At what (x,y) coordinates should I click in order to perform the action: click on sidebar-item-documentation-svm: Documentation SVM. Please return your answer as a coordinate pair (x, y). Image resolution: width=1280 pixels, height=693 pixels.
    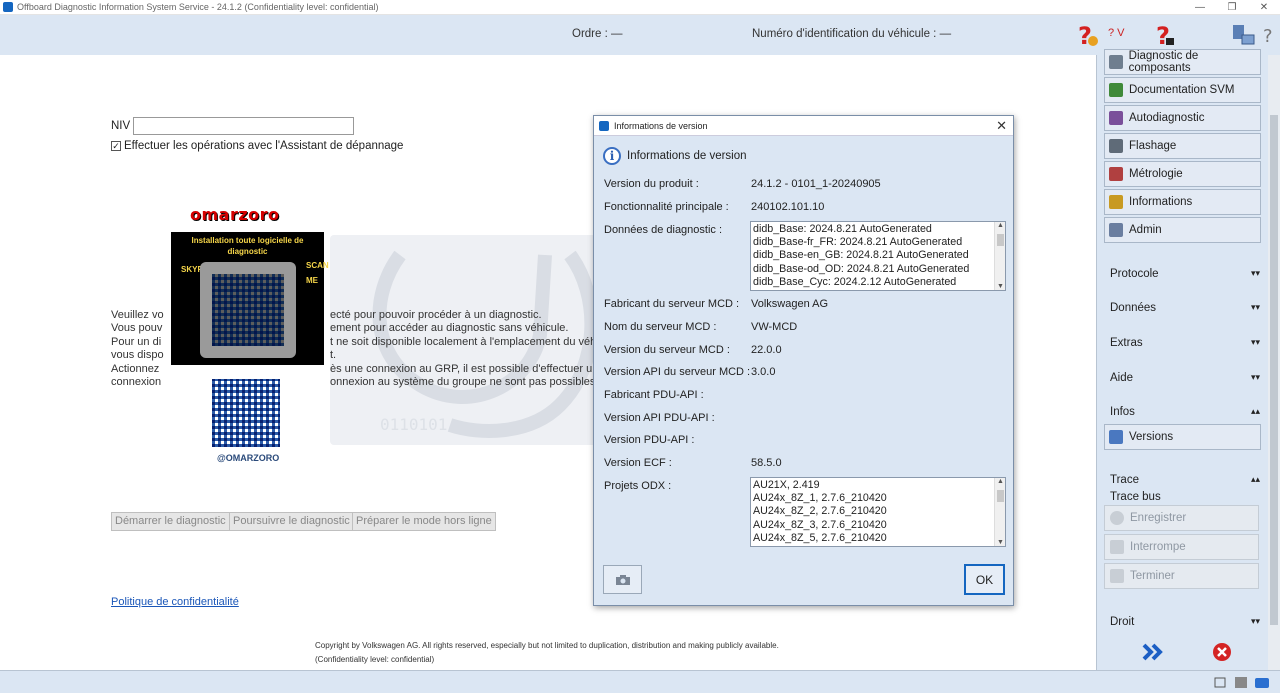
    Looking at the image, I should click on (1182, 90).